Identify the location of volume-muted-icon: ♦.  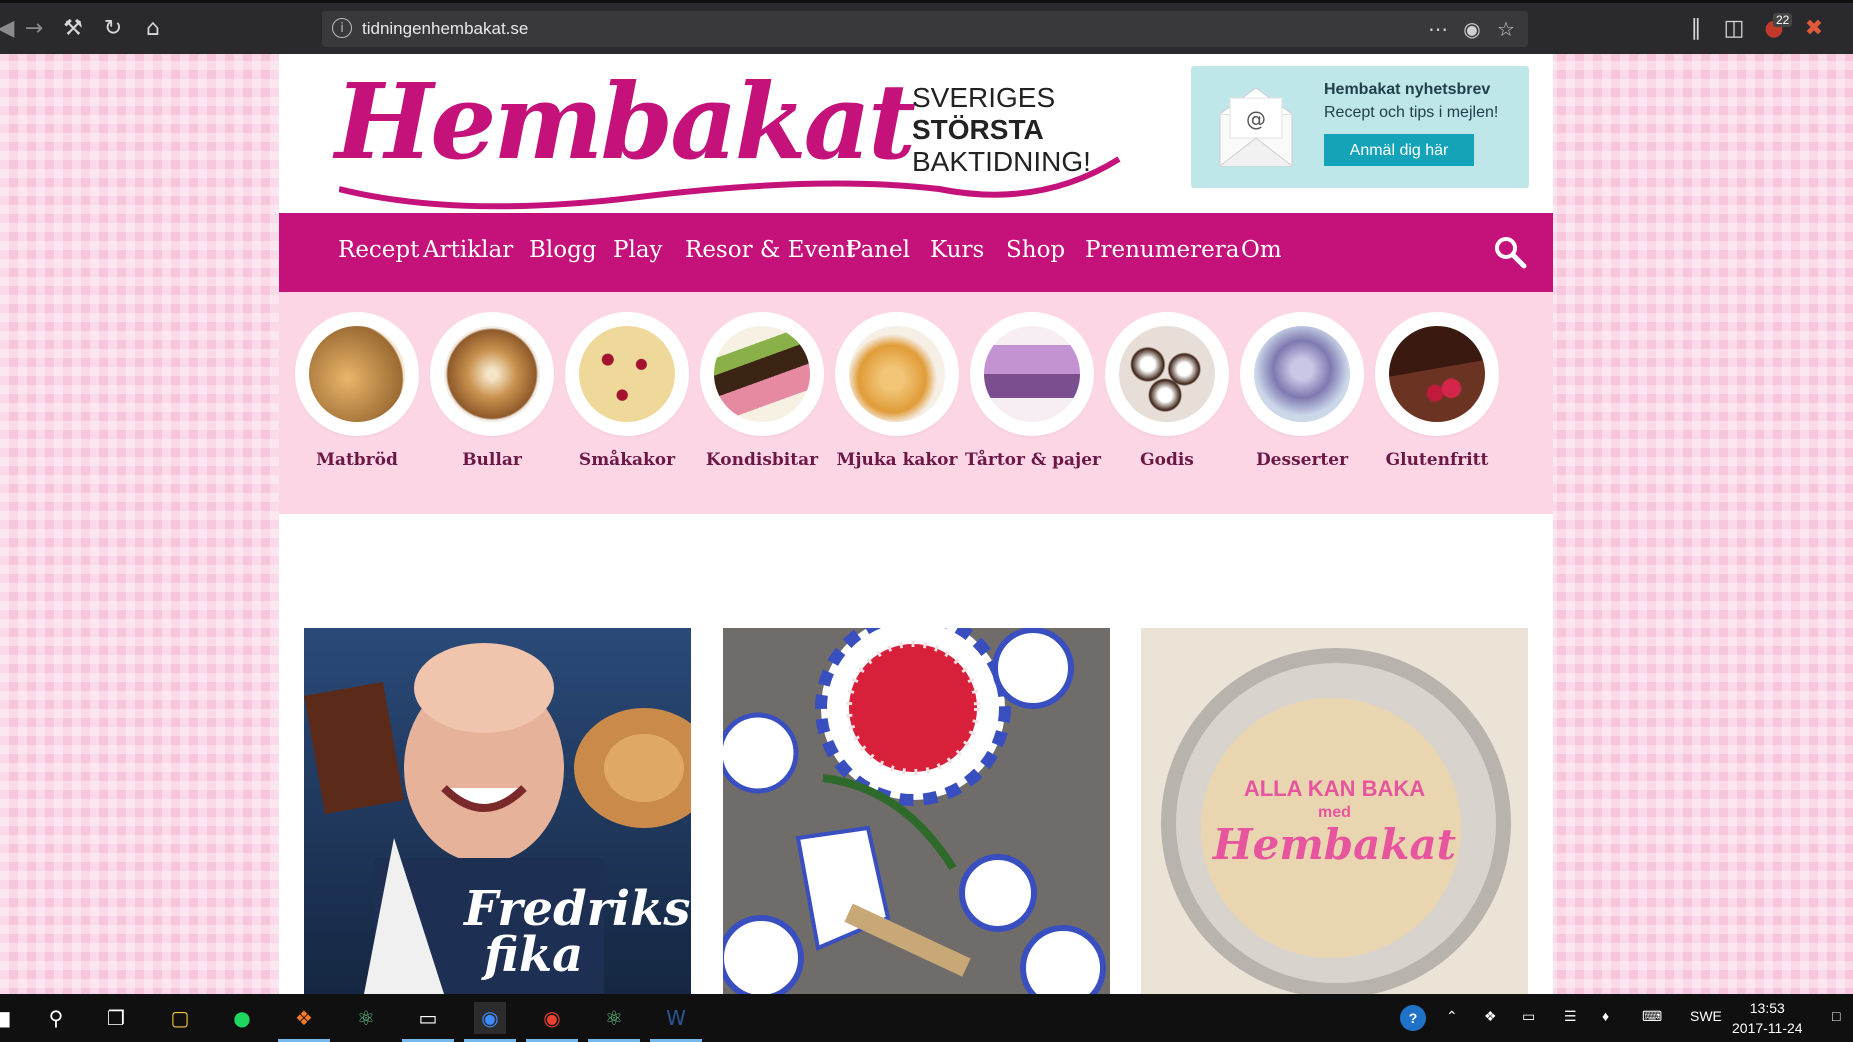
(1605, 1016).